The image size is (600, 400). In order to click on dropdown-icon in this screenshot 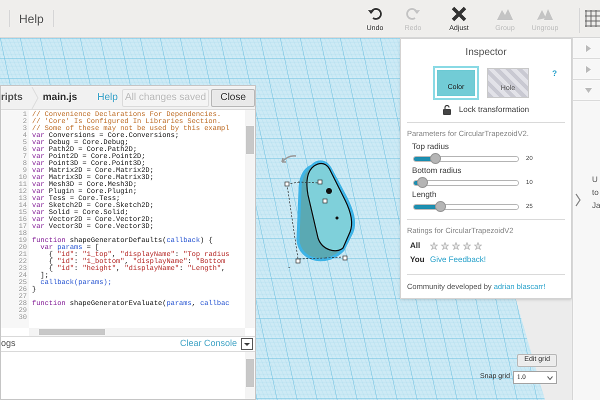, I will do `click(247, 344)`.